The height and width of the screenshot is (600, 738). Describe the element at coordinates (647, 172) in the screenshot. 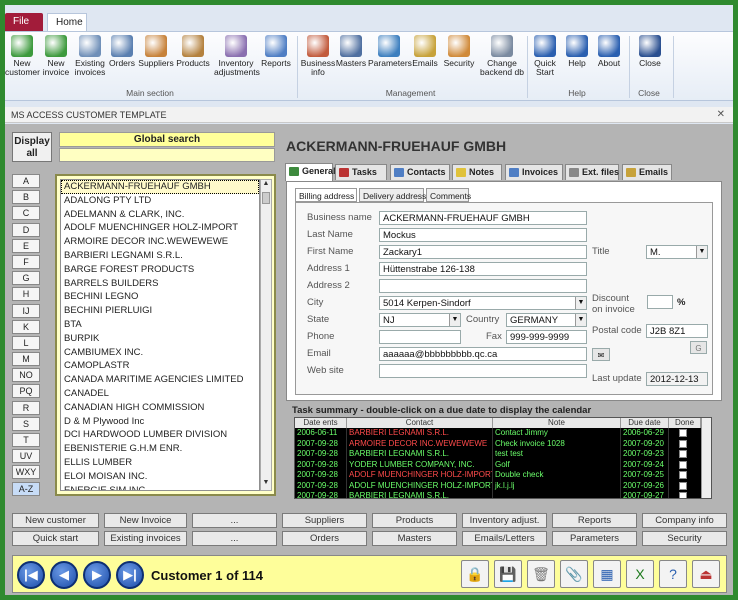

I see `tab-emails: Emails` at that location.